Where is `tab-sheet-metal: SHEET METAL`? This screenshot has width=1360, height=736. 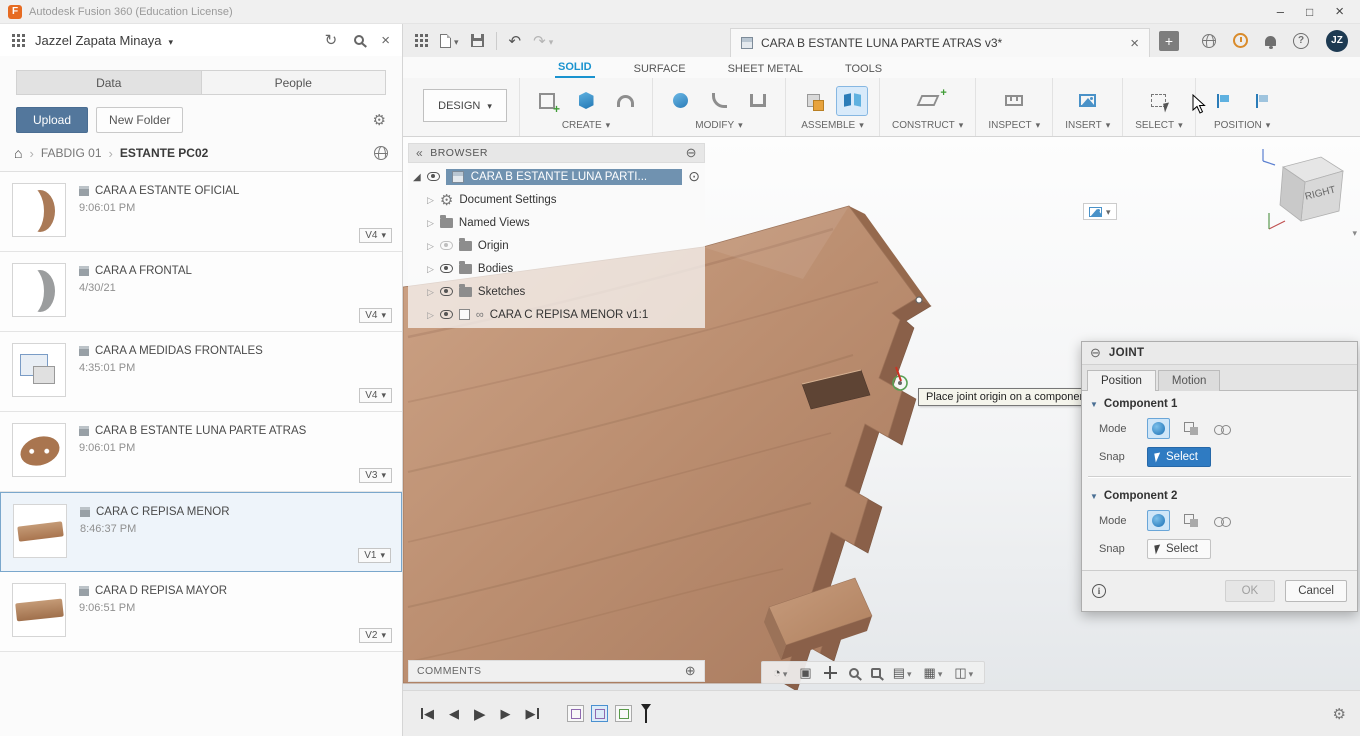 tab-sheet-metal: SHEET METAL is located at coordinates (765, 69).